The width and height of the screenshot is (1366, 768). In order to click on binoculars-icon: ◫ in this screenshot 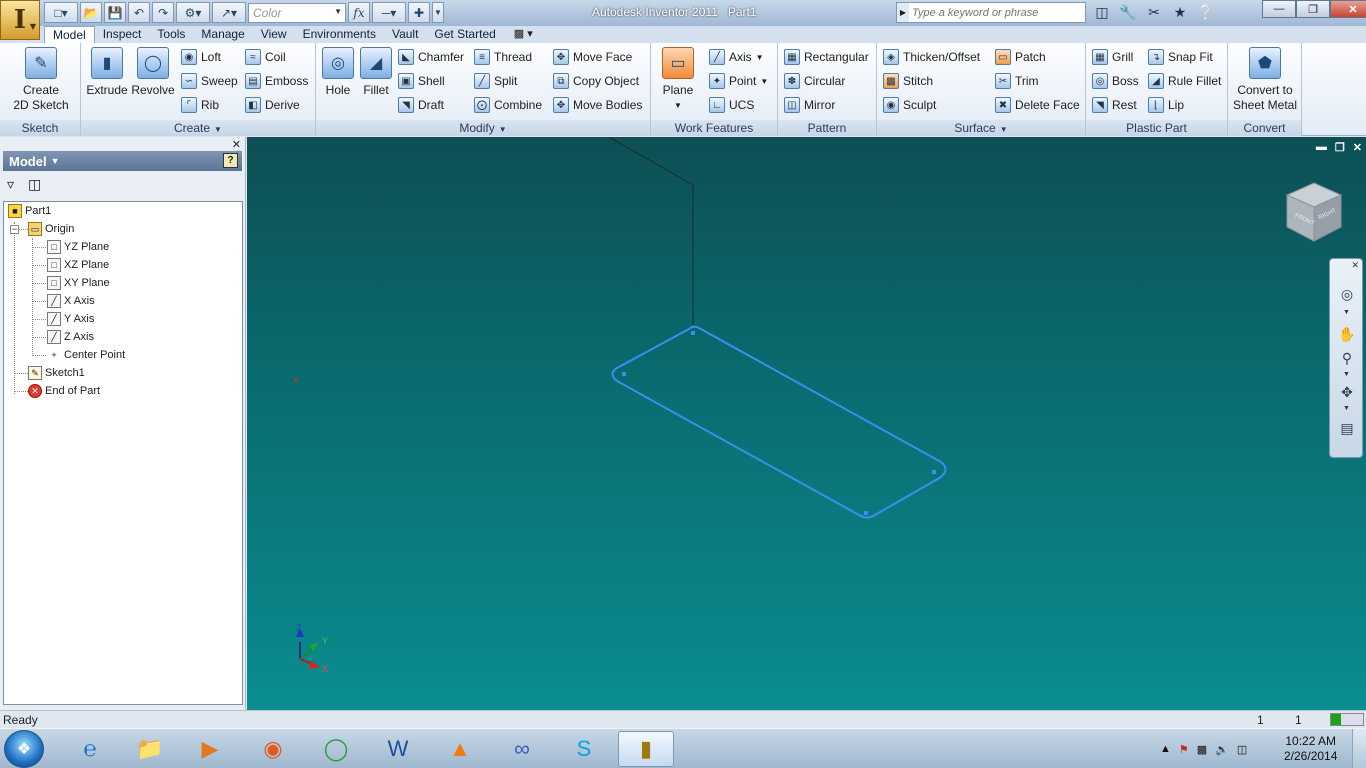, I will do `click(1102, 12)`.